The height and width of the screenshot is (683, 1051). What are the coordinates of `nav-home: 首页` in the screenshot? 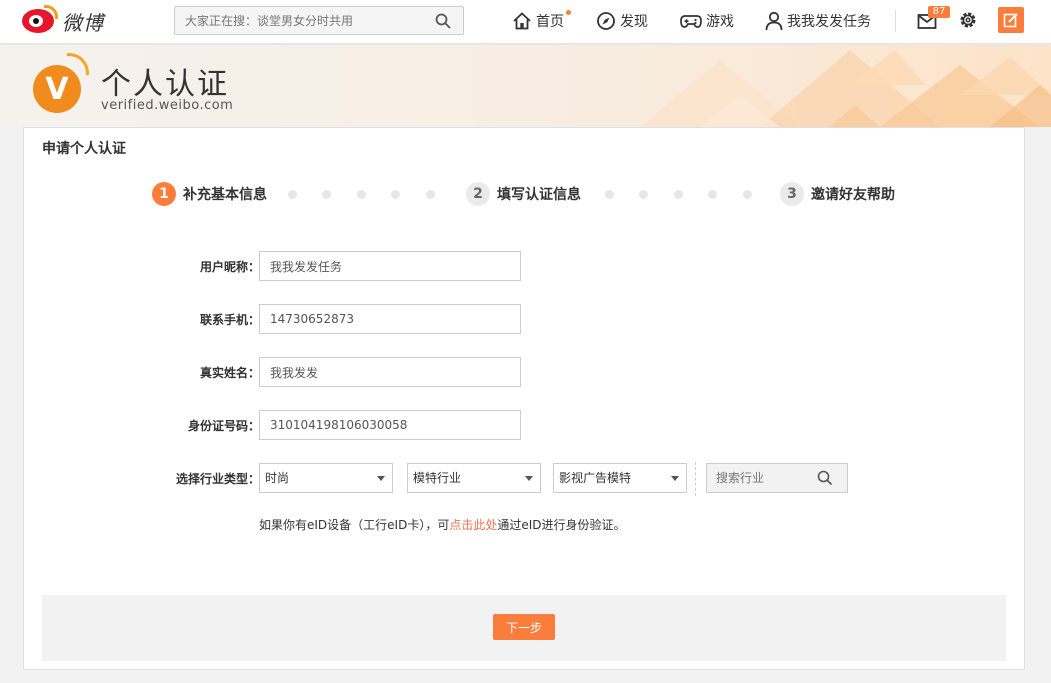 It's located at (538, 21).